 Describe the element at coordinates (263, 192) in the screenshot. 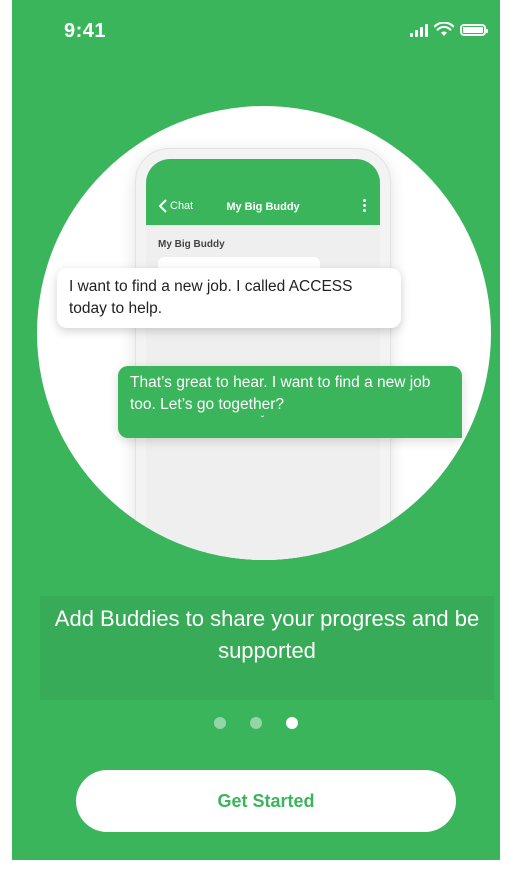

I see `phone-header: Chat My Big Buddy` at that location.